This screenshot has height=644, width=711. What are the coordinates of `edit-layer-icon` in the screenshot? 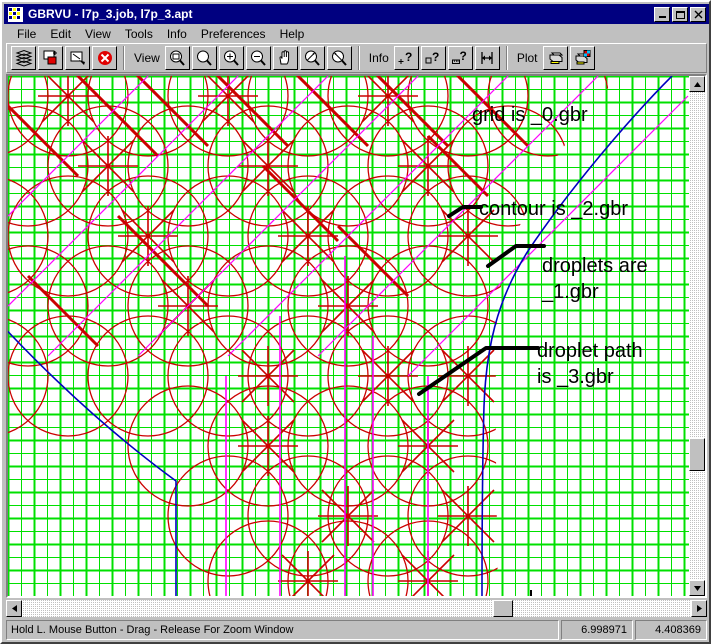 It's located at (77, 58).